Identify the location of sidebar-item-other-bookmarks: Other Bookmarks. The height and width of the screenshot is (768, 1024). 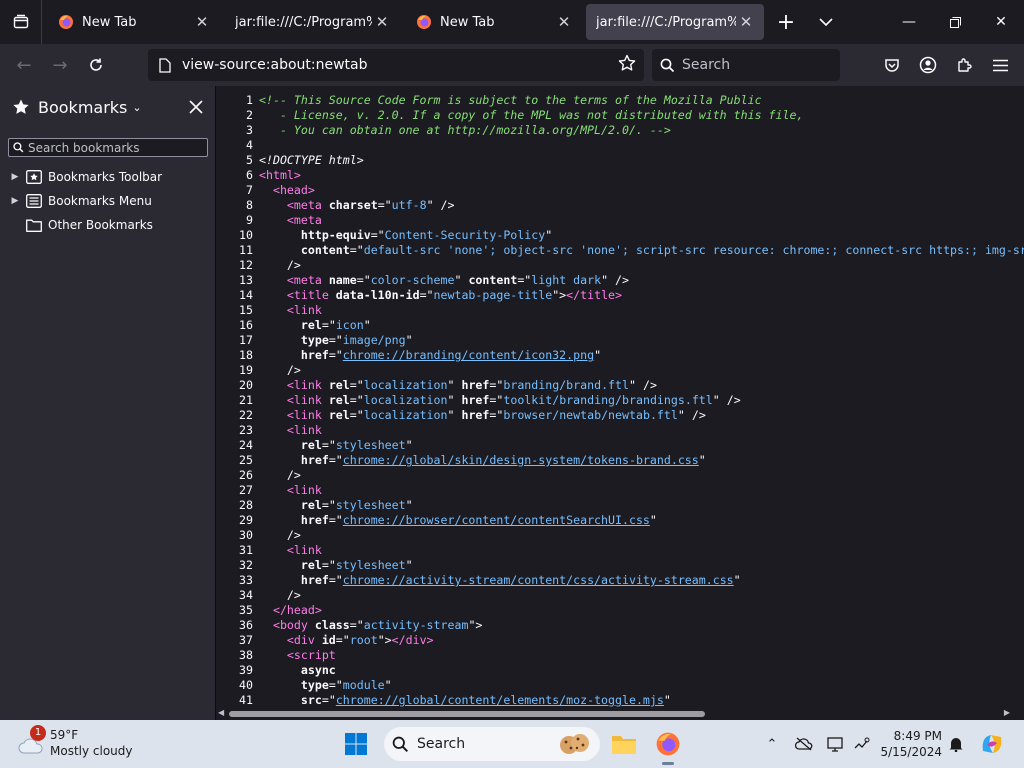
(108, 225).